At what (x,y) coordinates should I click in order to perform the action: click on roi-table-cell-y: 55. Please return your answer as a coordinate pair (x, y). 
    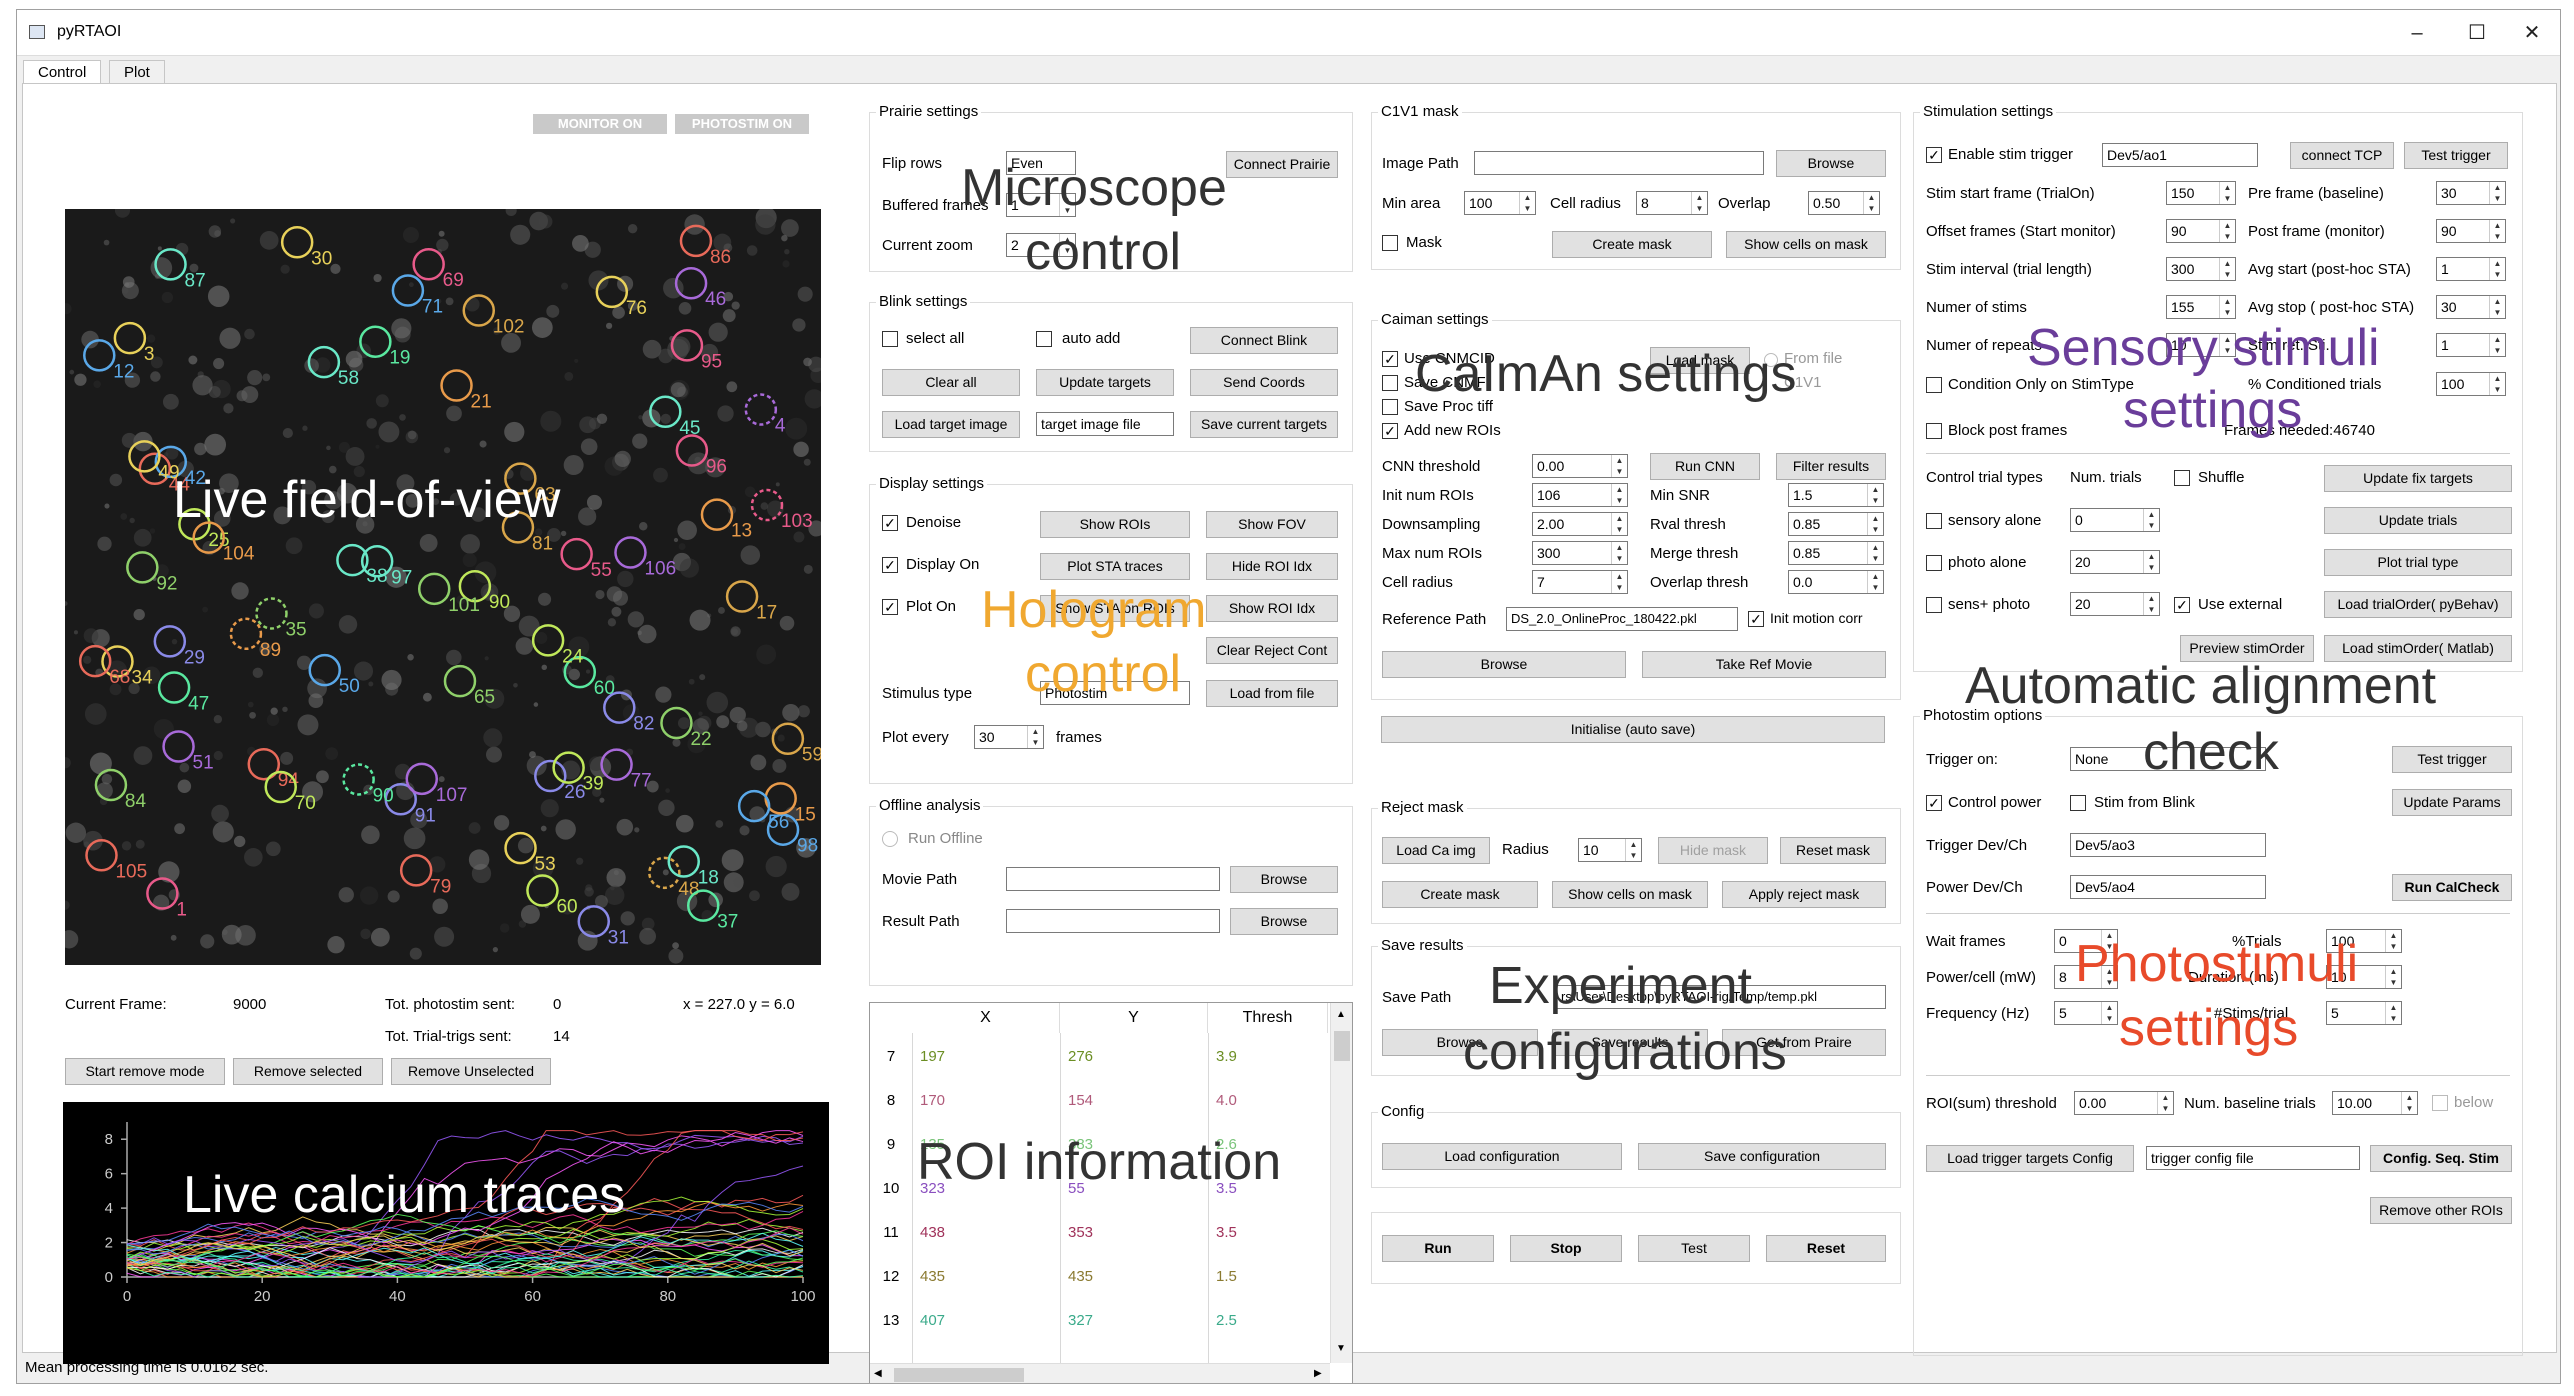
    Looking at the image, I should click on (1133, 1189).